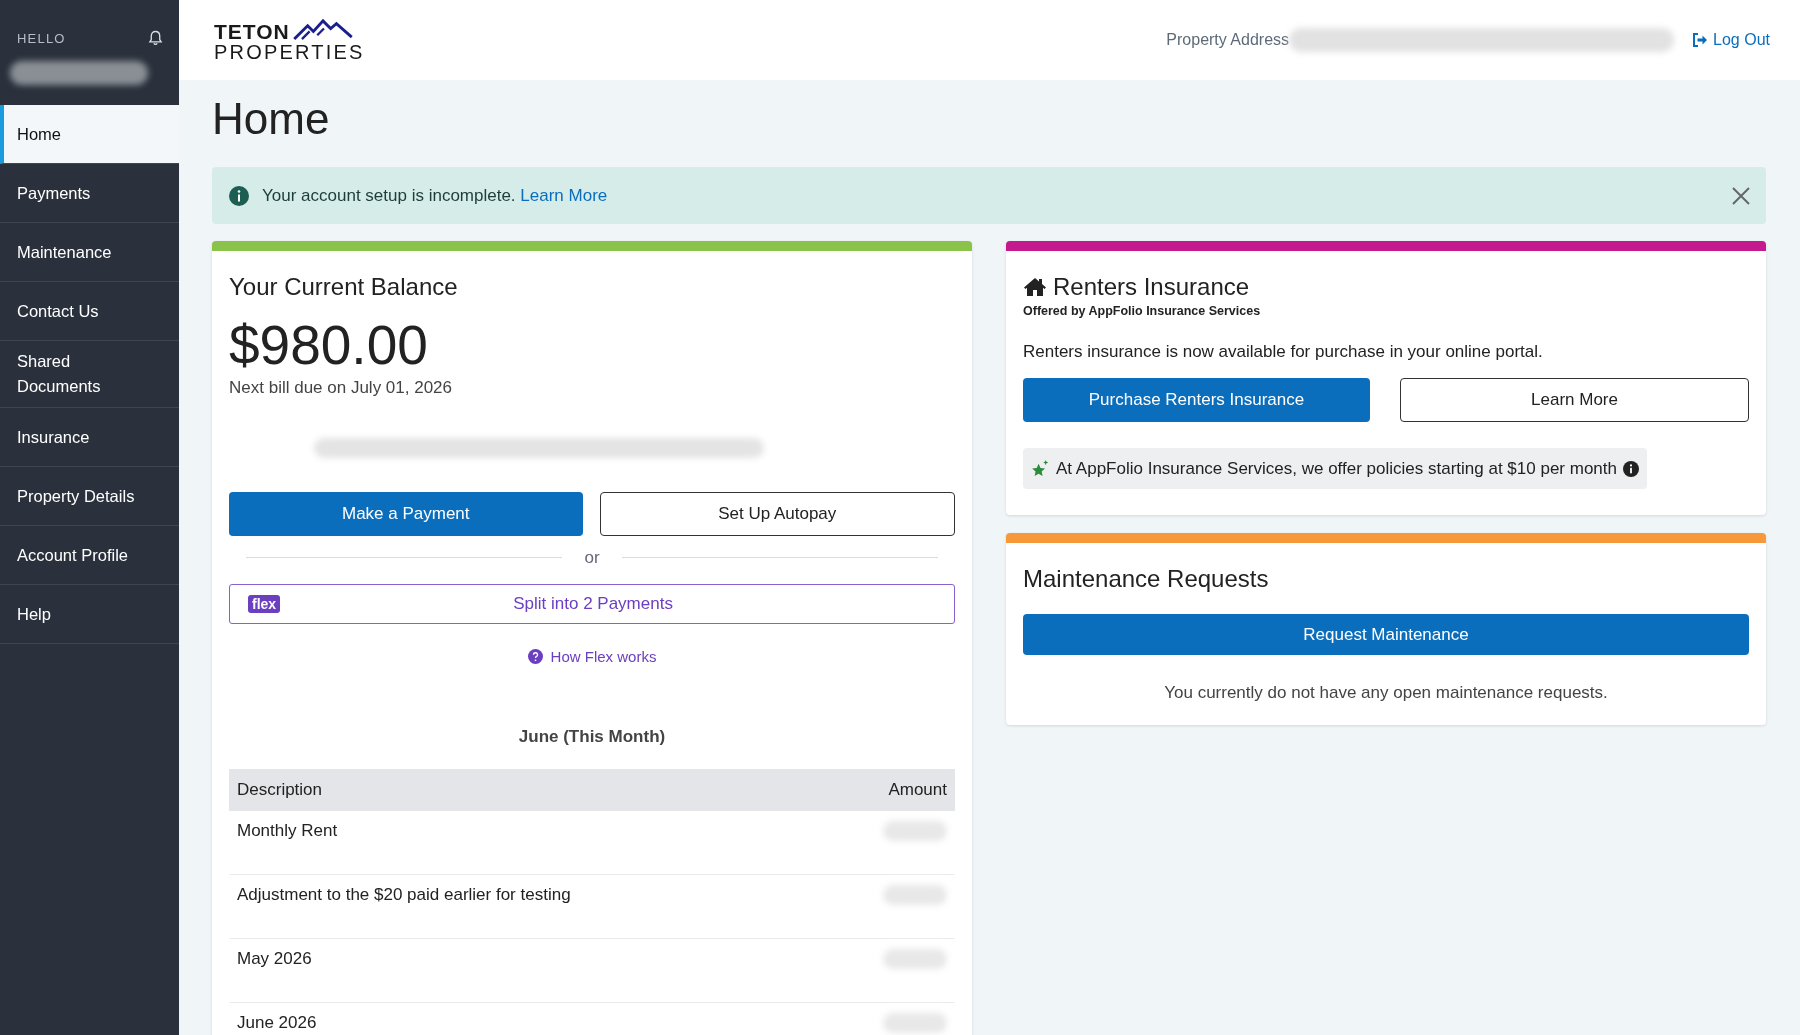  I want to click on alert-message: Your account setup is incomplete. Learn More, so click(435, 195).